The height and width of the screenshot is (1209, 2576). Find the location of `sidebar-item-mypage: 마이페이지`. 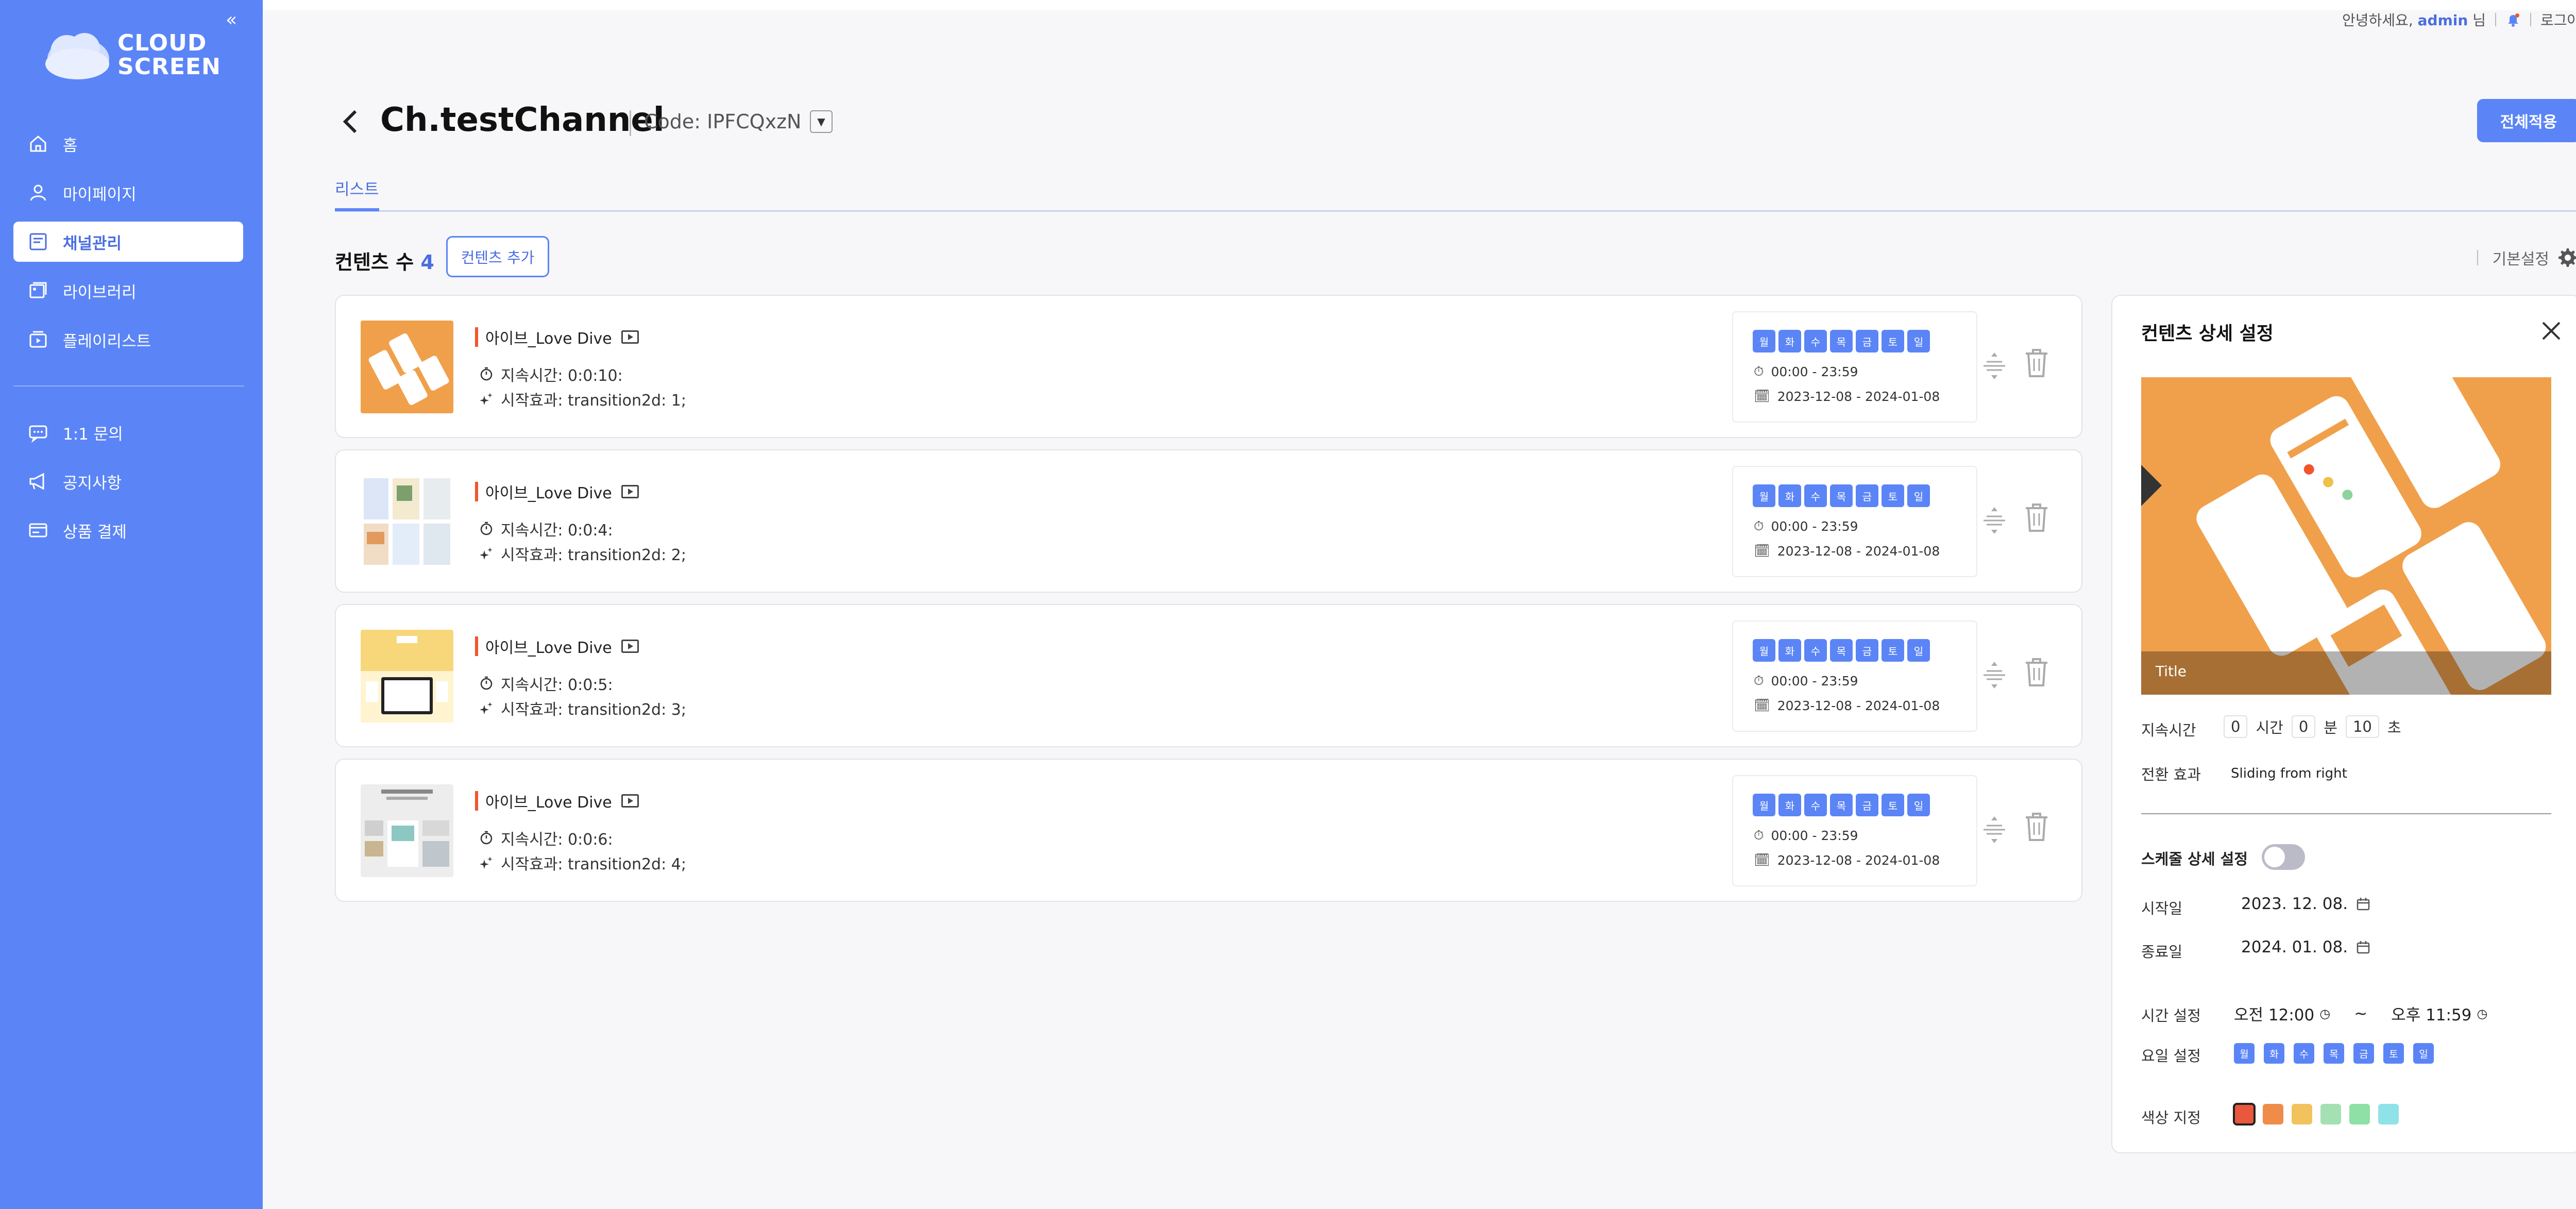

sidebar-item-mypage: 마이페이지 is located at coordinates (128, 193).